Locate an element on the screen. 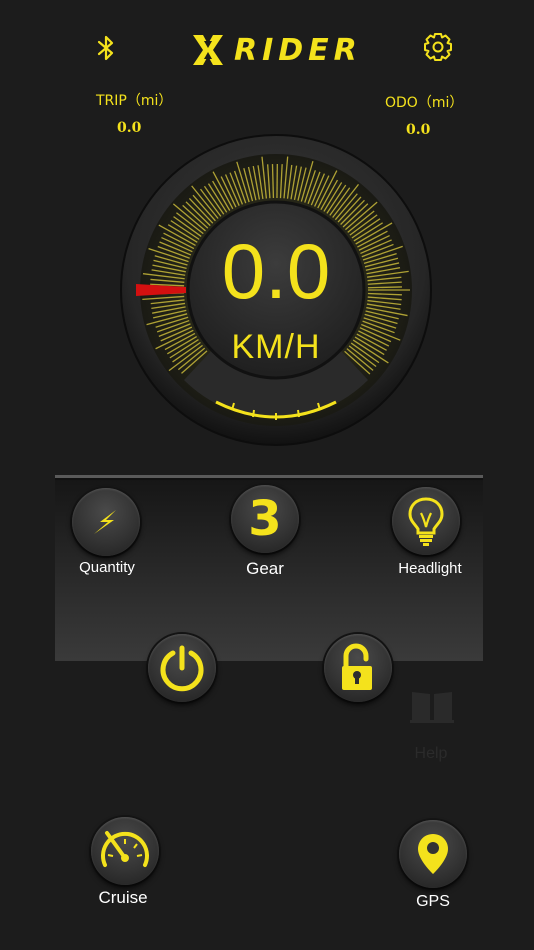  cruise-label: Cruise is located at coordinates (123, 897).